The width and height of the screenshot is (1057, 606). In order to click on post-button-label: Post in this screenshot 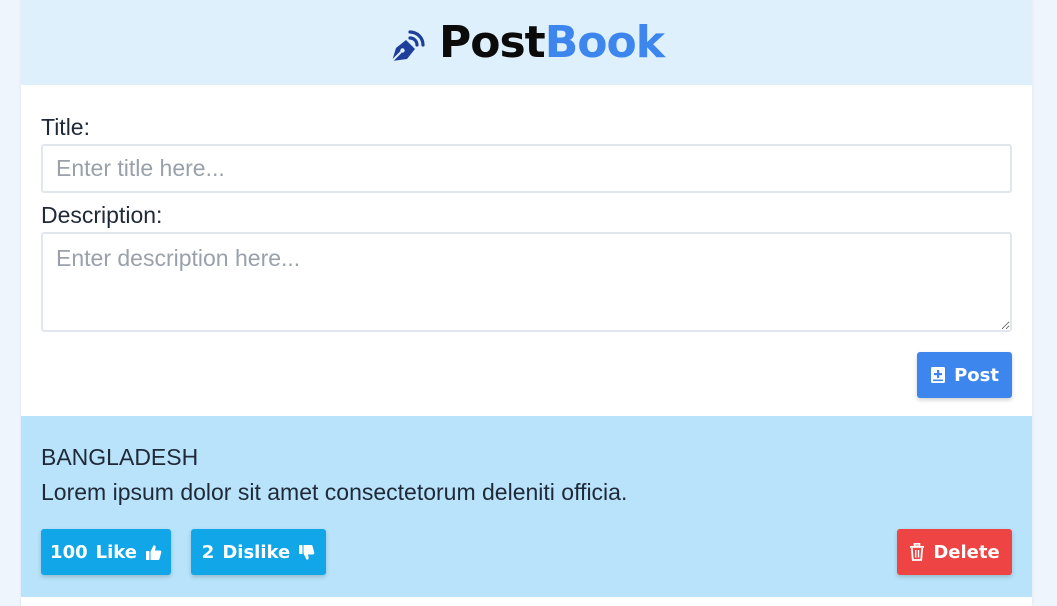, I will do `click(976, 375)`.